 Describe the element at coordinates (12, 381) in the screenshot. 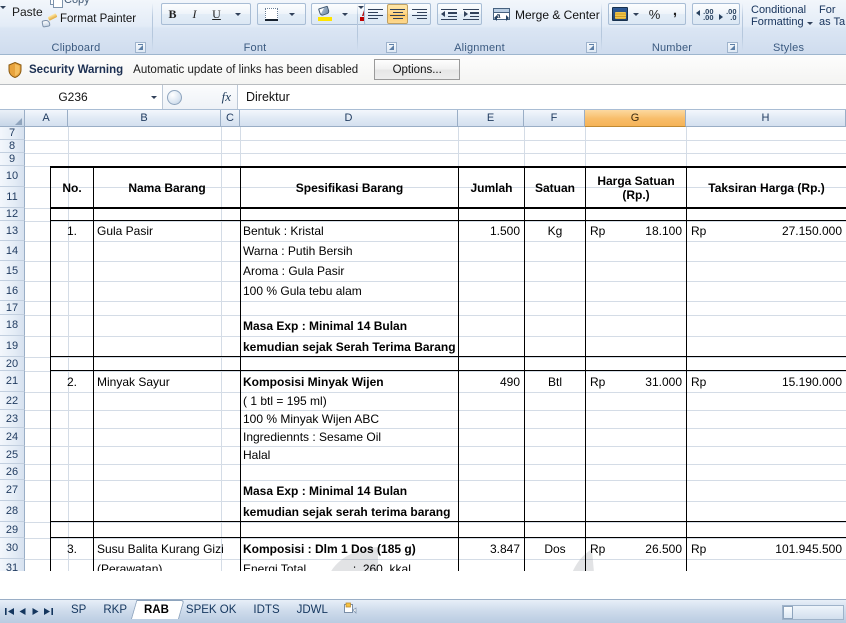

I see `row-header-21: 21` at that location.